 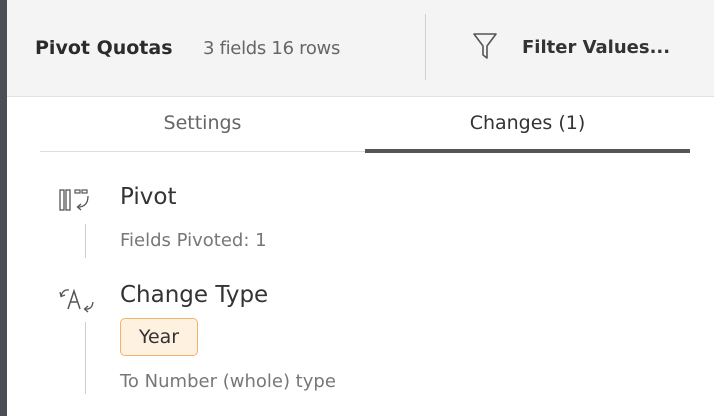 I want to click on step-name: Pivot Quotas, so click(x=104, y=48).